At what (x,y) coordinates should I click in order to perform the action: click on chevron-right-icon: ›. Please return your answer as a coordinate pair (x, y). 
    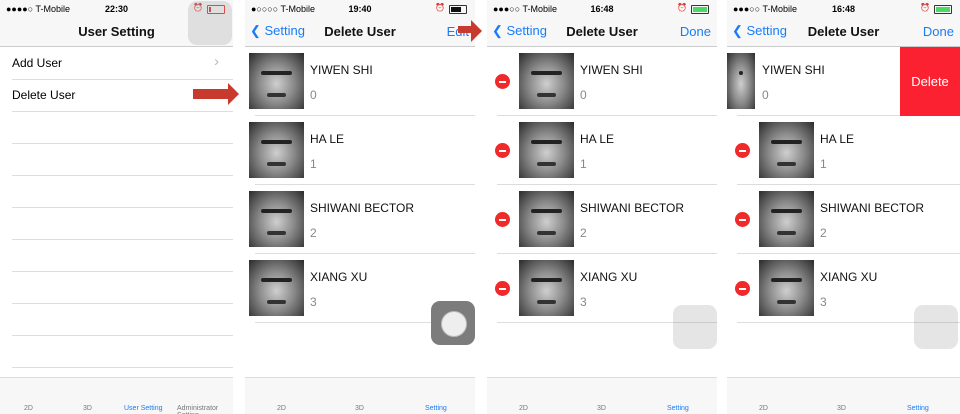
    Looking at the image, I should click on (216, 61).